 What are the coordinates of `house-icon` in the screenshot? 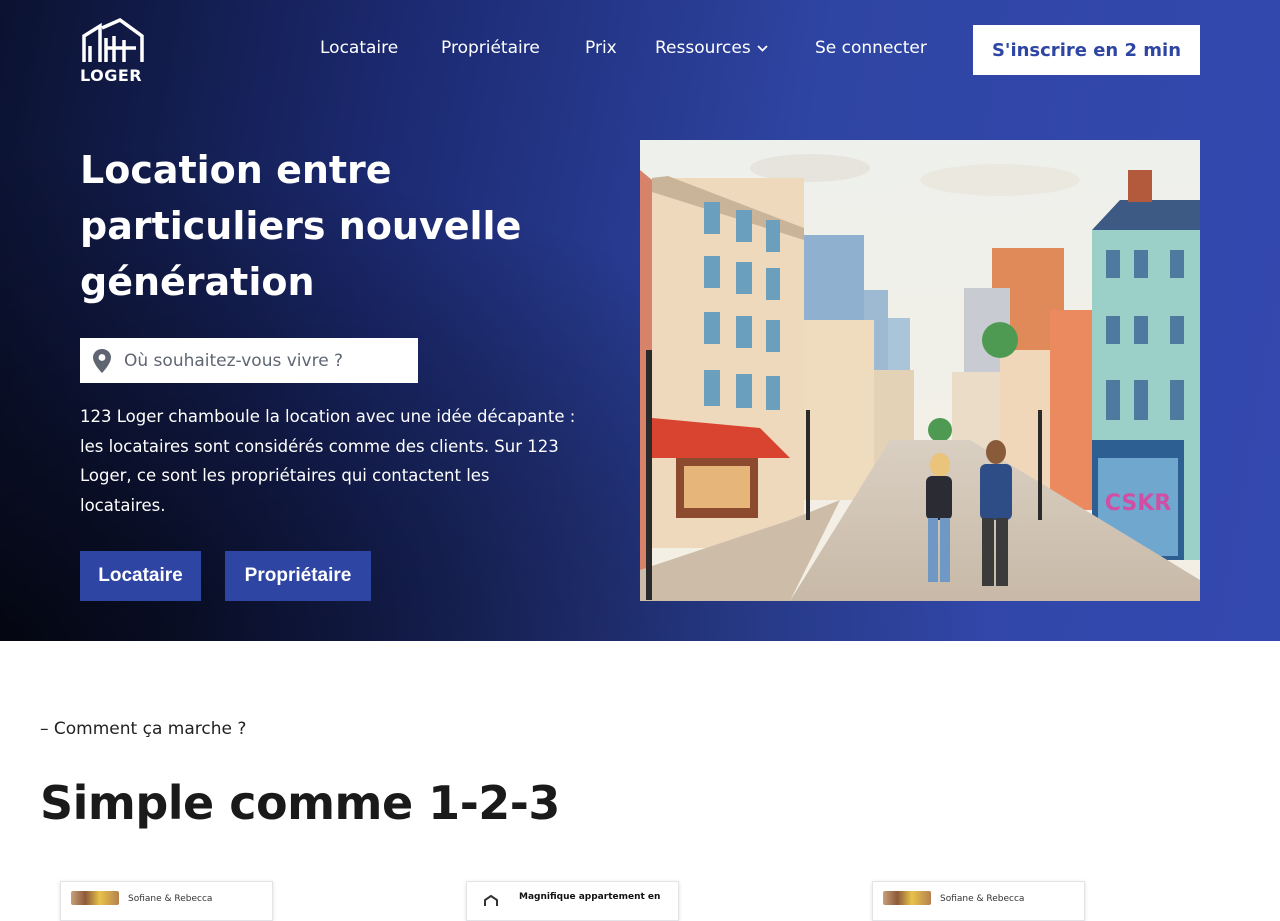 It's located at (491, 900).